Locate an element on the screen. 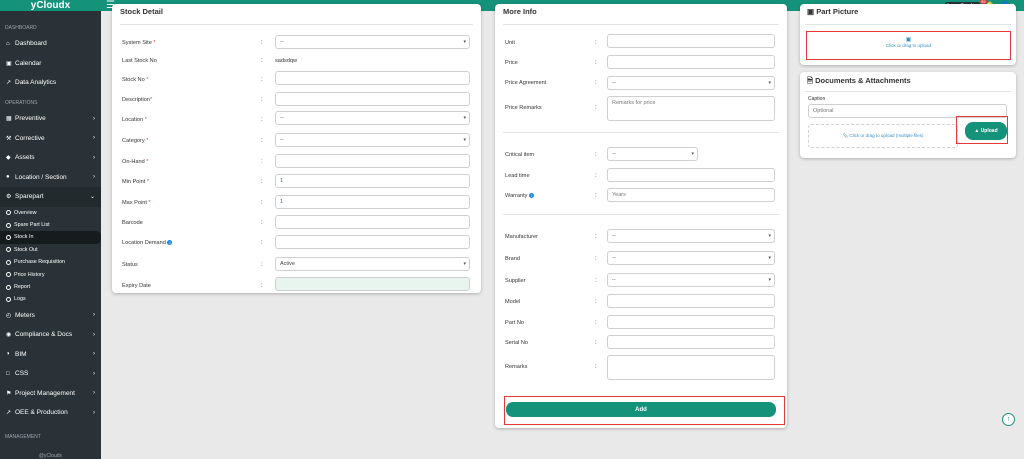 The image size is (1024, 459). sidebar-sub-stock-in: Stock In is located at coordinates (50, 237).